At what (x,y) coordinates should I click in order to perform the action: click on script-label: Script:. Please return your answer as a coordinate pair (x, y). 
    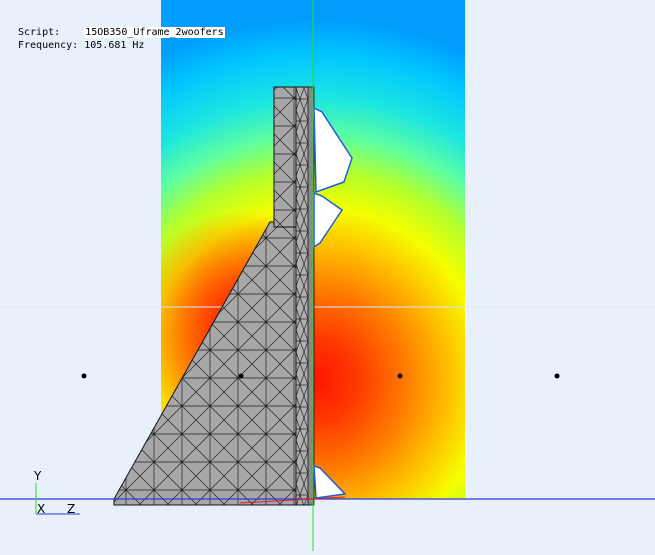
    Looking at the image, I should click on (39, 32).